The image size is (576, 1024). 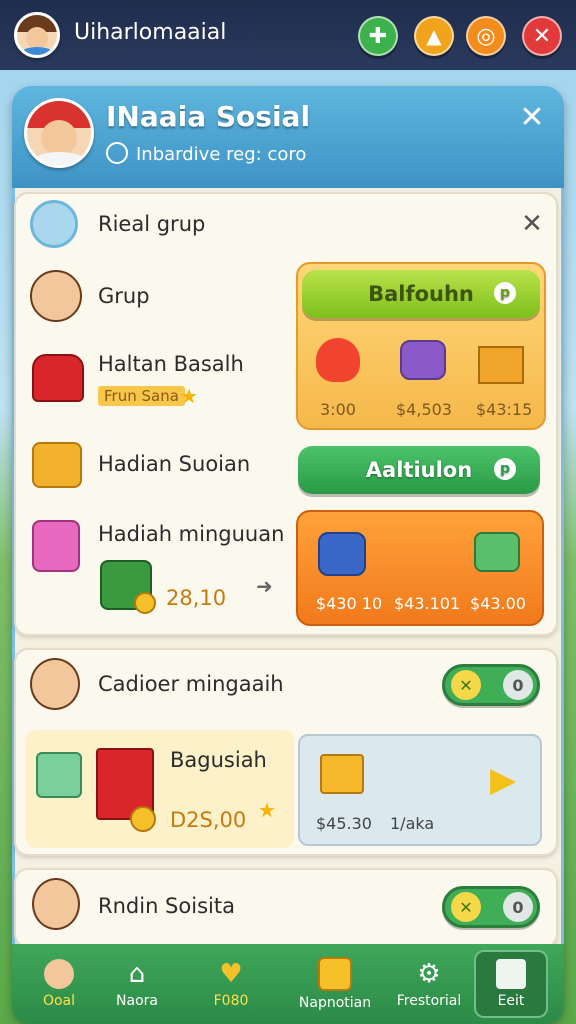 What do you see at coordinates (54, 224) in the screenshot?
I see `group-badge-icon` at bounding box center [54, 224].